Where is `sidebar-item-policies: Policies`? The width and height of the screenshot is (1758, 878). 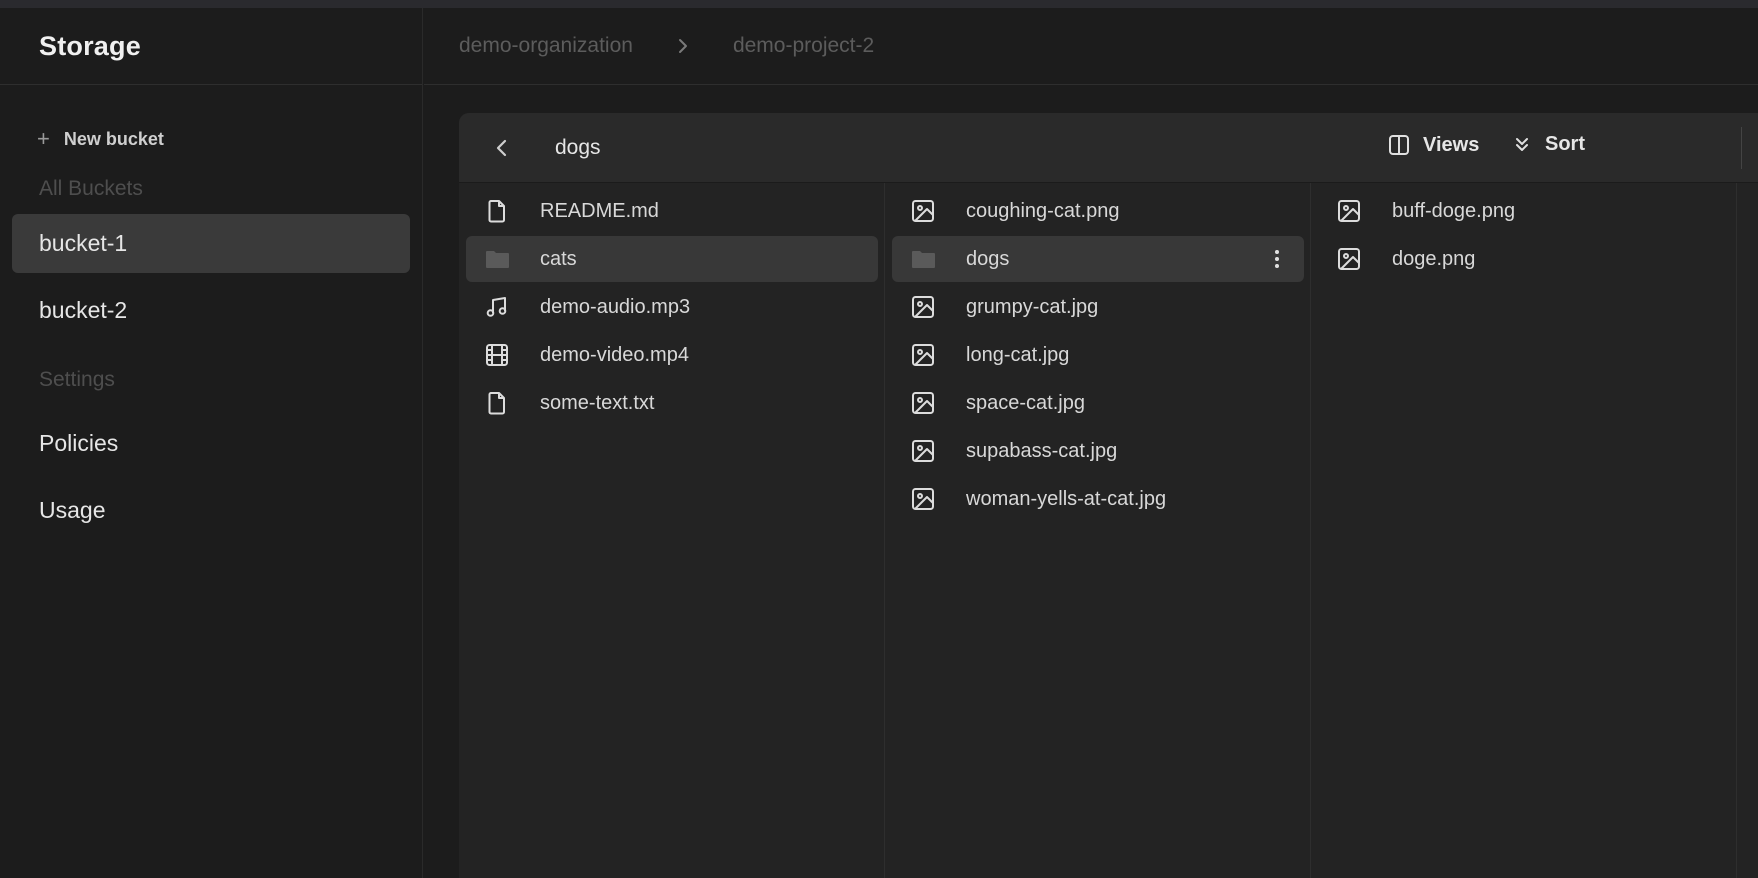 sidebar-item-policies: Policies is located at coordinates (211, 443).